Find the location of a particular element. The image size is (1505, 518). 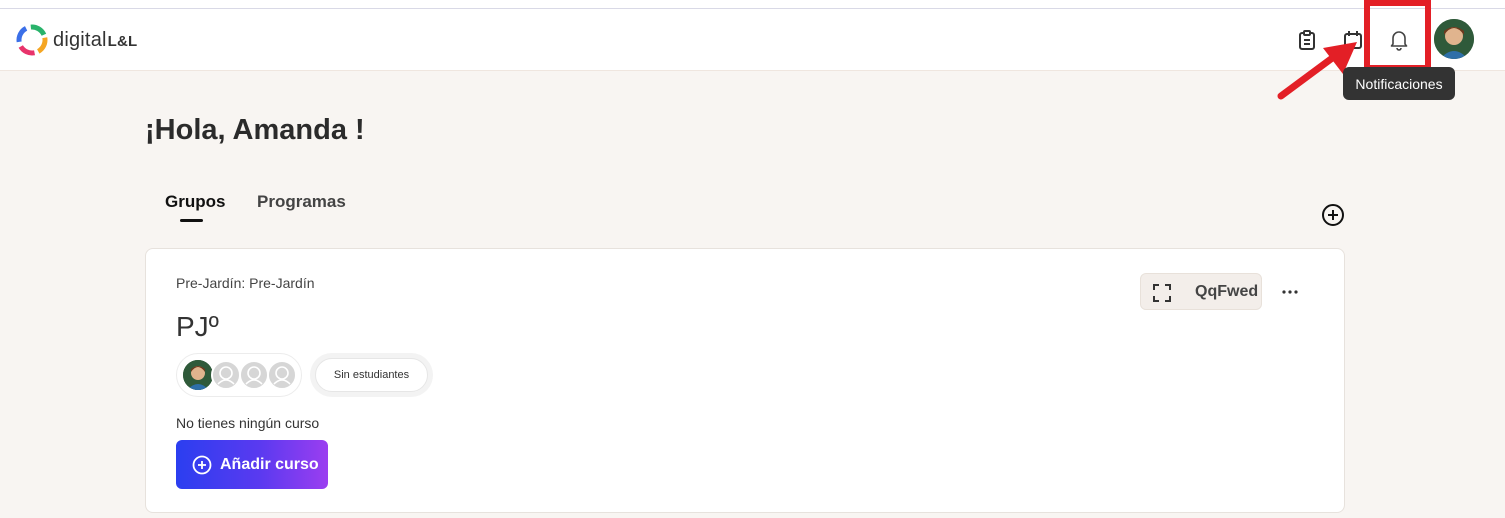

app-logo: digitalL&L is located at coordinates (76, 40).